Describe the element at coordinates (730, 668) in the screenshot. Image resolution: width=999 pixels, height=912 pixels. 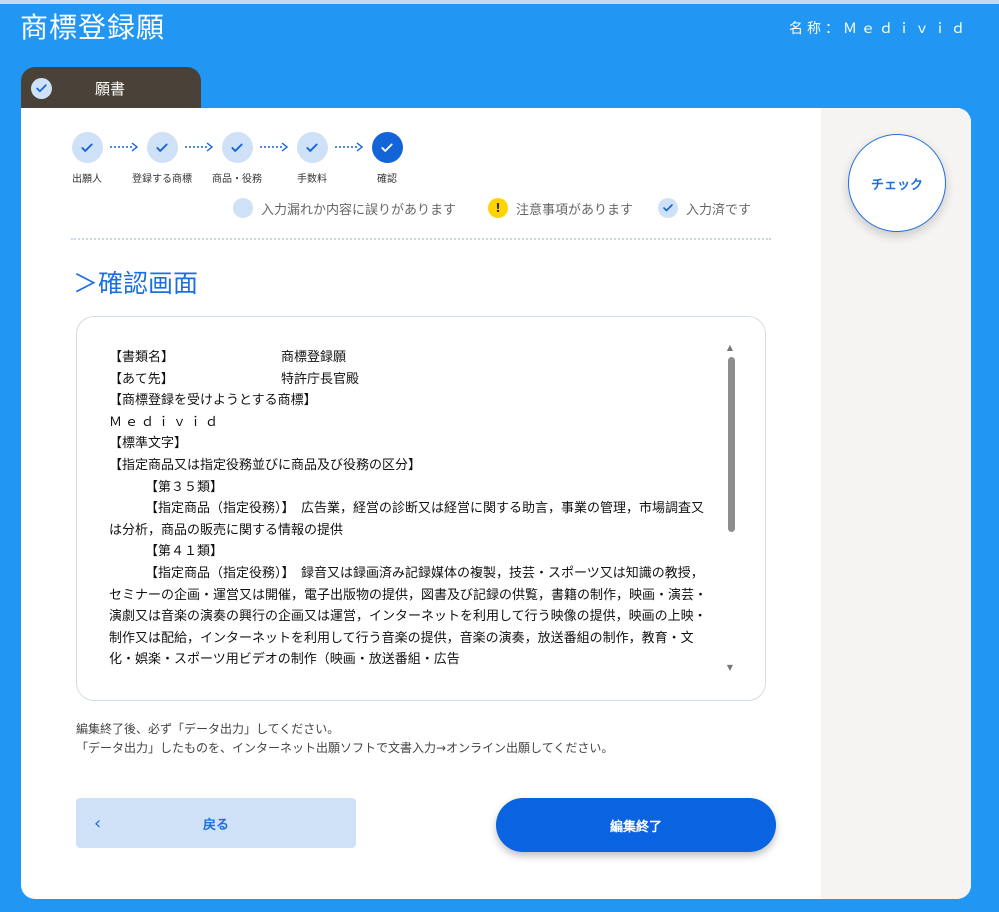
I see `scroll-down-icon: ▼` at that location.